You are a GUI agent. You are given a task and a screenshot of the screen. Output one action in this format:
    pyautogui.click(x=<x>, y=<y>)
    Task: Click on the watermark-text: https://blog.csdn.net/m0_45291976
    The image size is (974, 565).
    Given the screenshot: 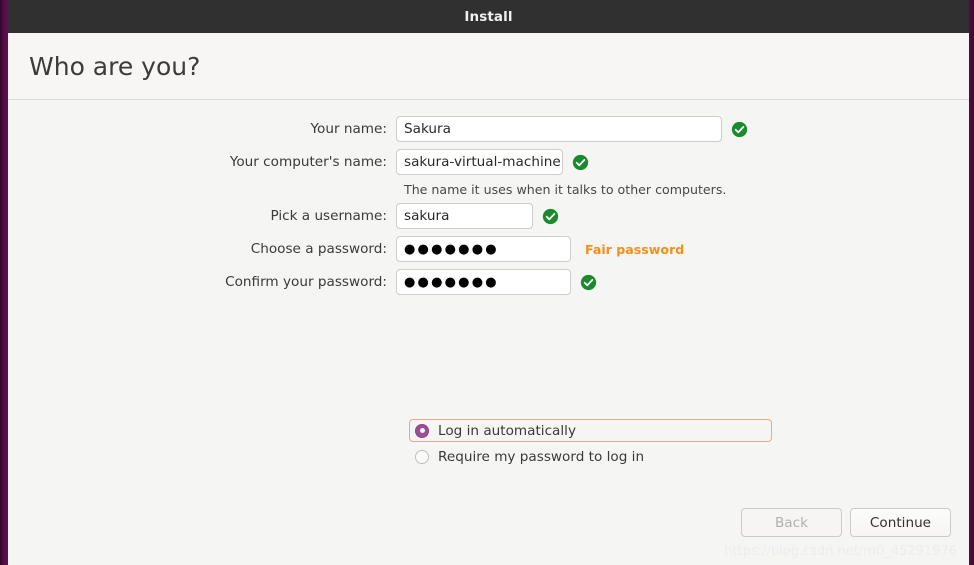 What is the action you would take?
    pyautogui.click(x=840, y=551)
    